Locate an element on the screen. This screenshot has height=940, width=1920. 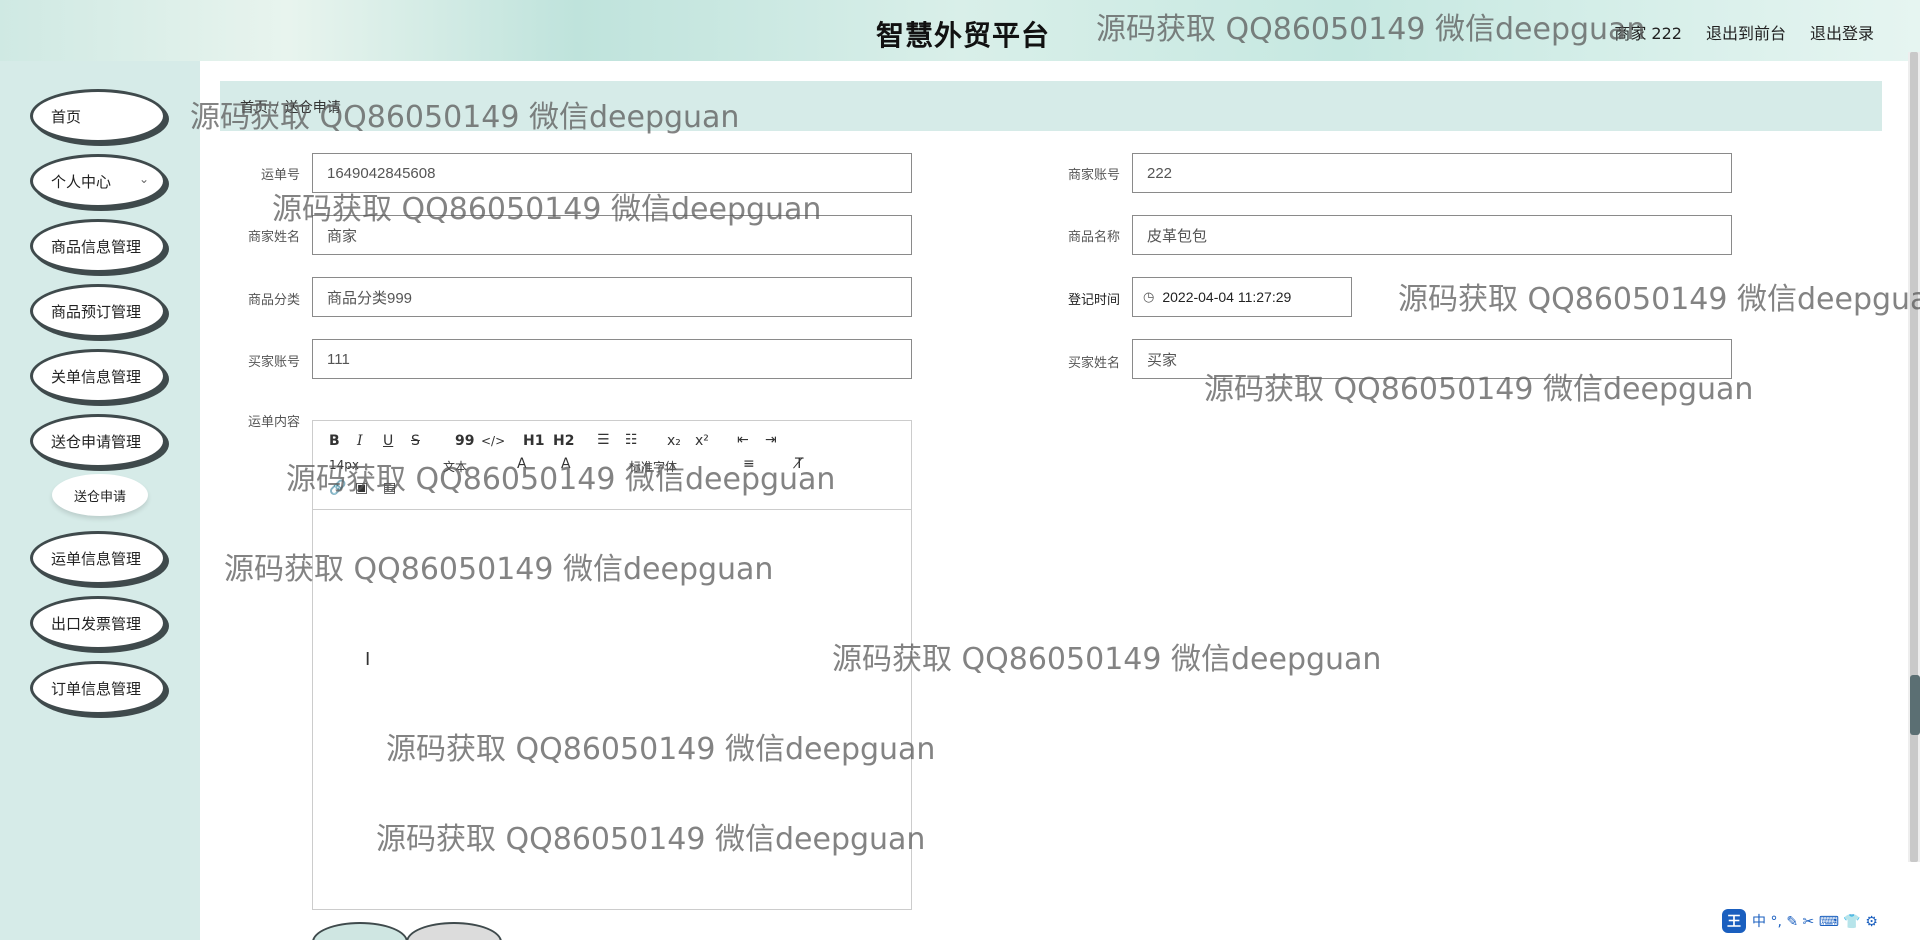
submit-button is located at coordinates (360, 931).